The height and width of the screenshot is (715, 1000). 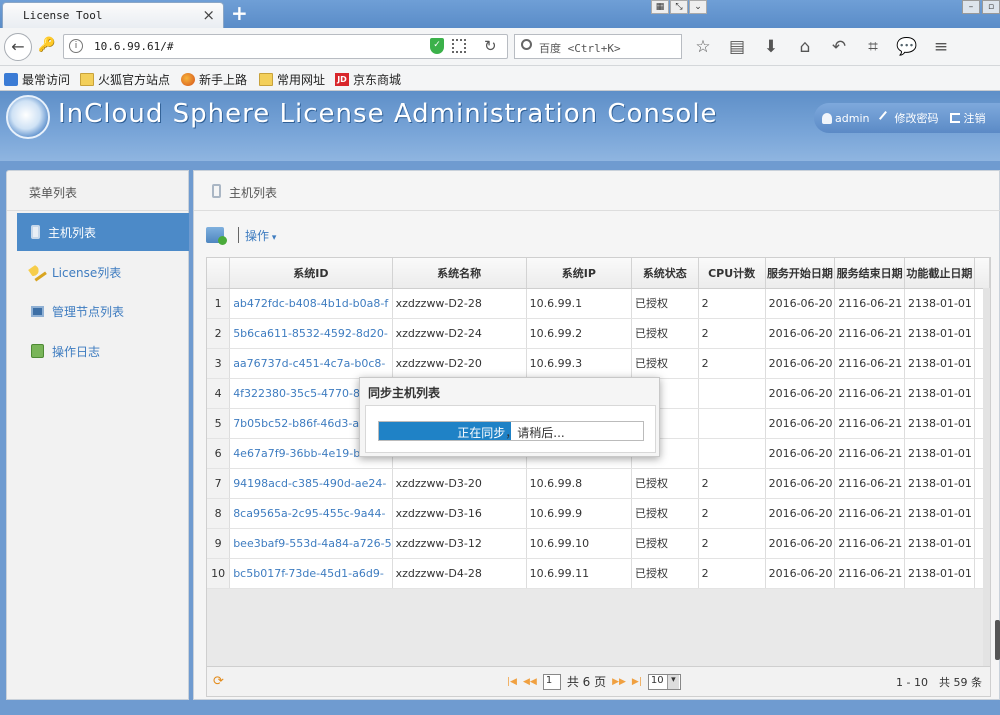 I want to click on page-scrollbar, so click(x=997, y=640).